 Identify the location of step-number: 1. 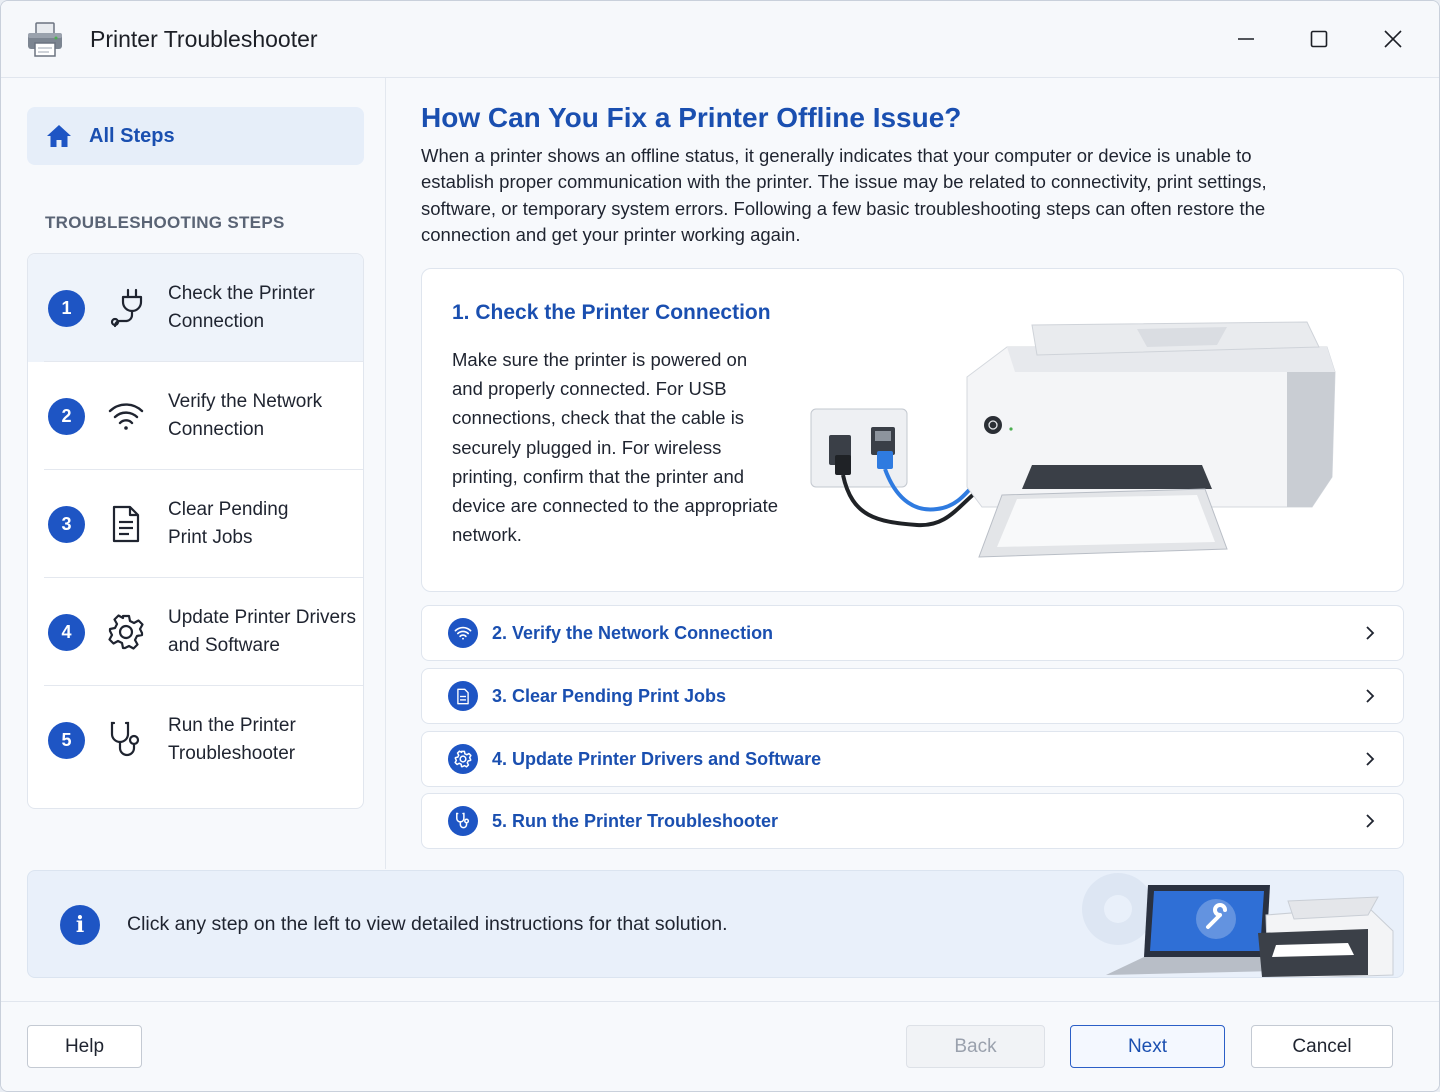
(66, 308).